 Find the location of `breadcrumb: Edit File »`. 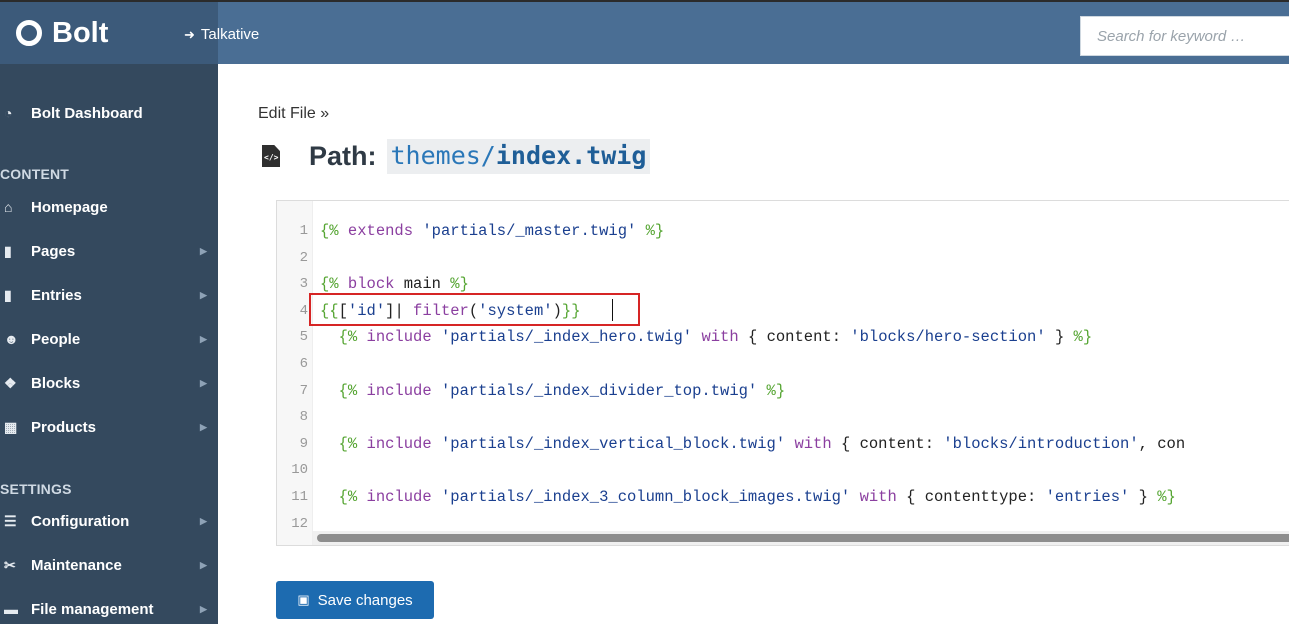

breadcrumb: Edit File » is located at coordinates (294, 113).